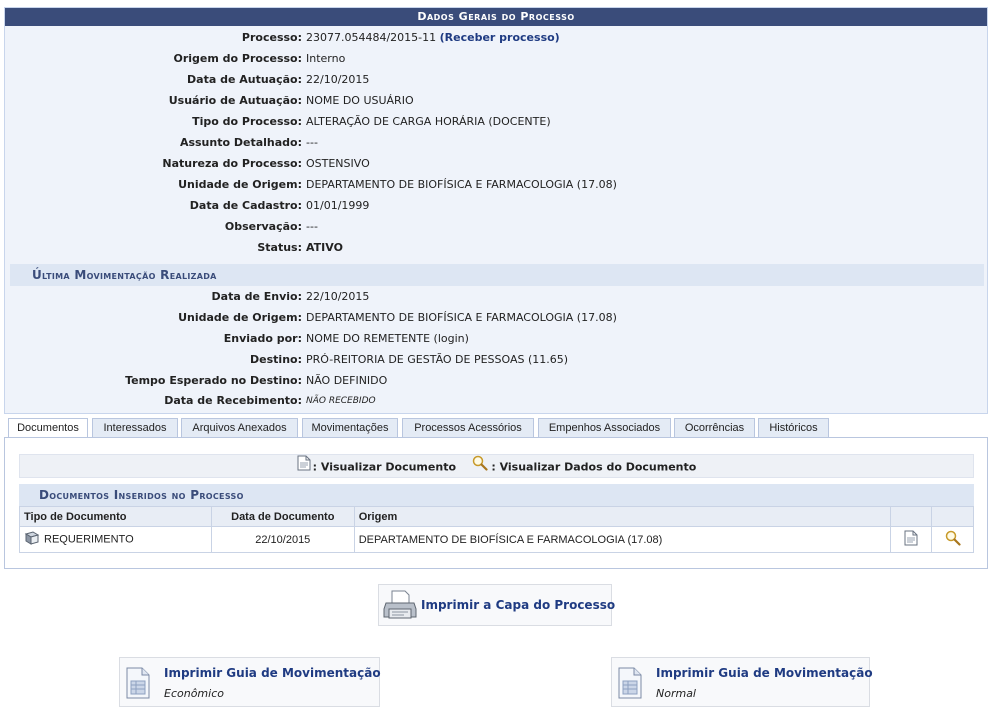  Describe the element at coordinates (371, 37) in the screenshot. I see `process-number: 23077.054484/2015-11` at that location.